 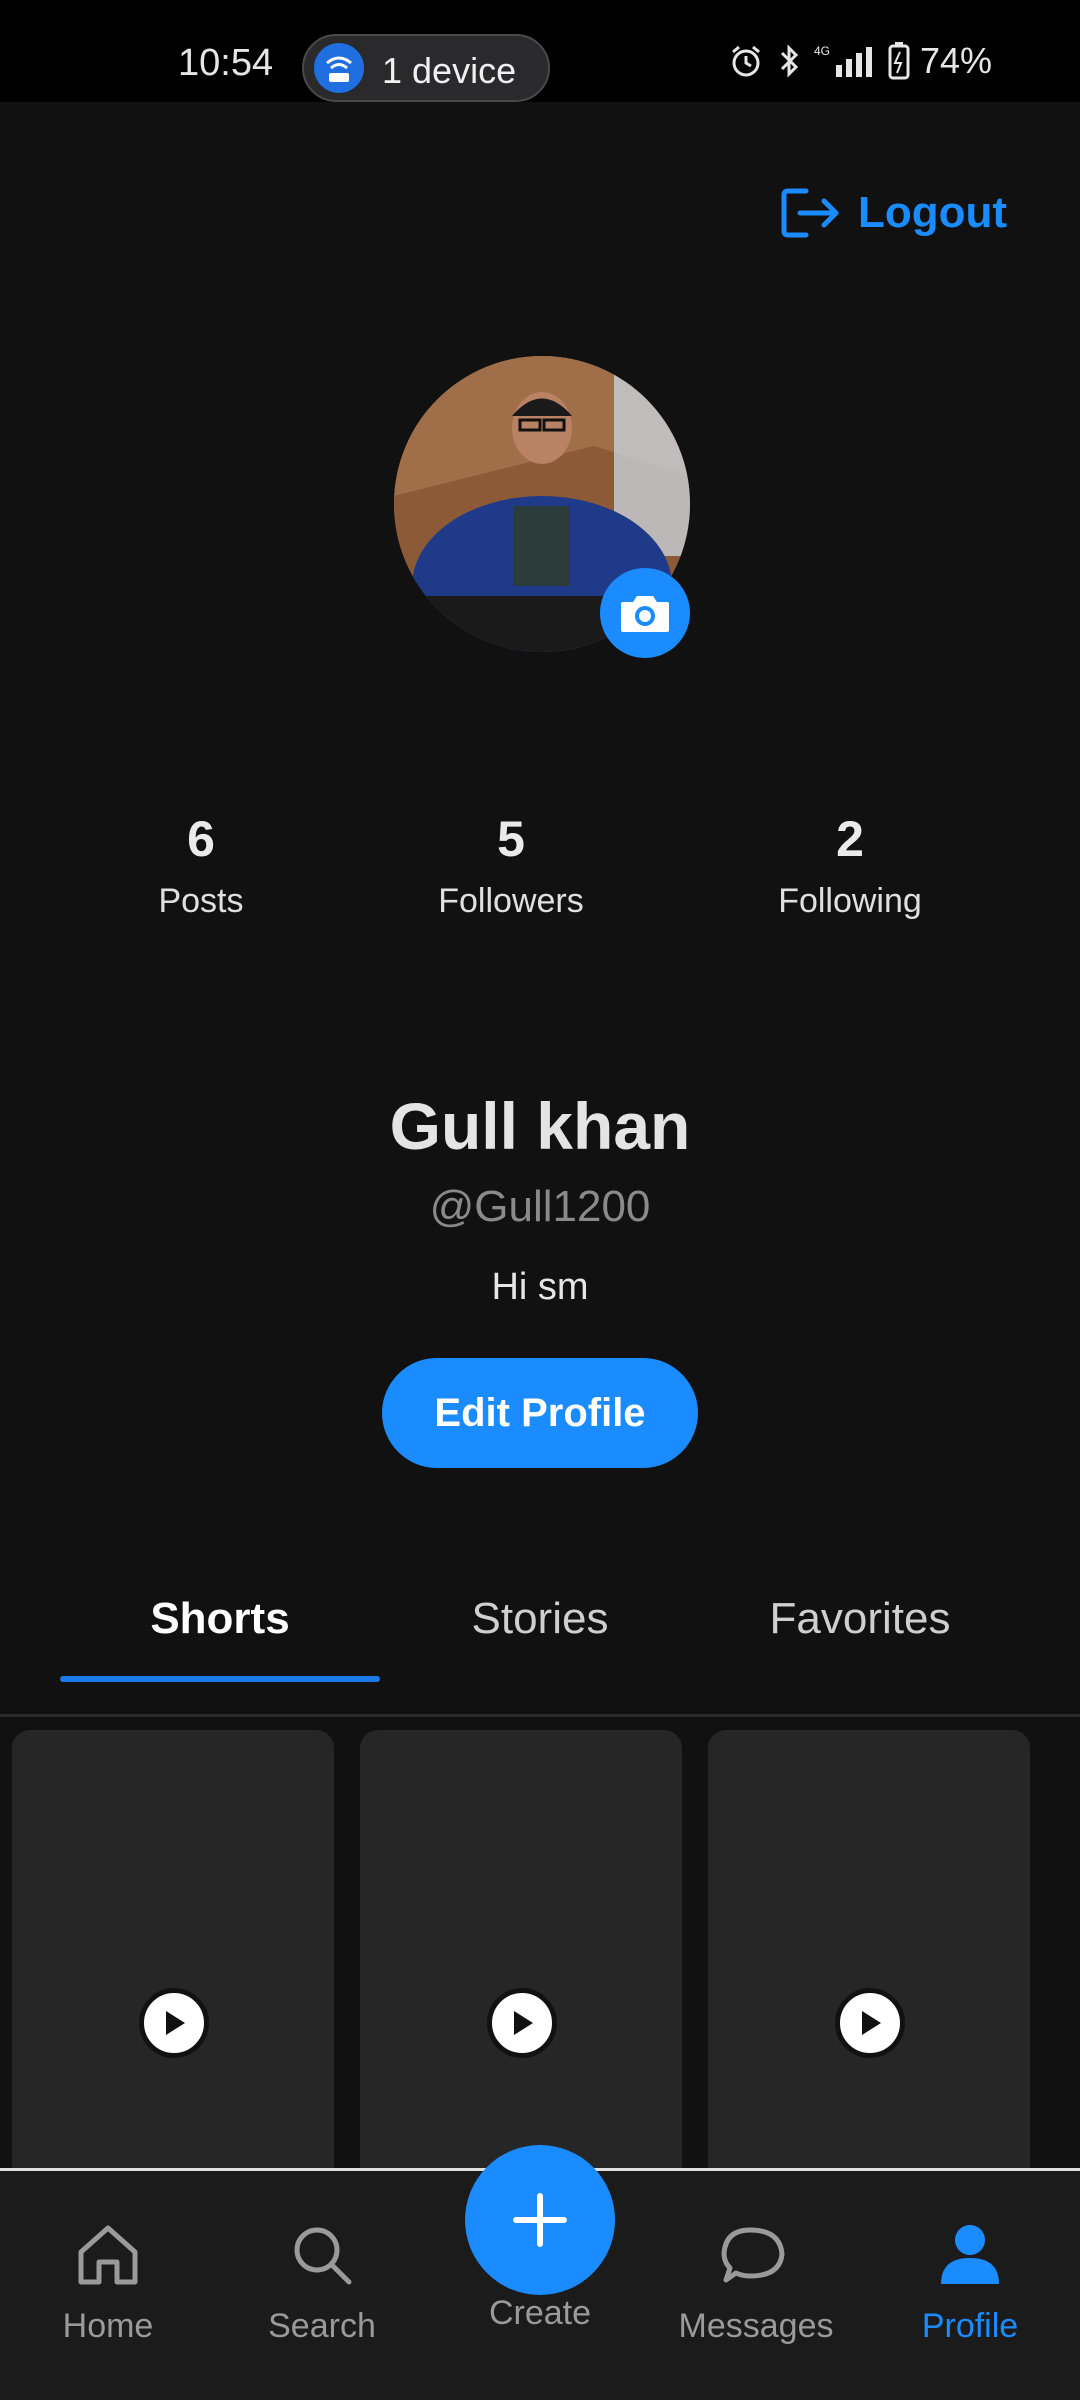 What do you see at coordinates (822, 51) in the screenshot?
I see `network-type: 4G` at bounding box center [822, 51].